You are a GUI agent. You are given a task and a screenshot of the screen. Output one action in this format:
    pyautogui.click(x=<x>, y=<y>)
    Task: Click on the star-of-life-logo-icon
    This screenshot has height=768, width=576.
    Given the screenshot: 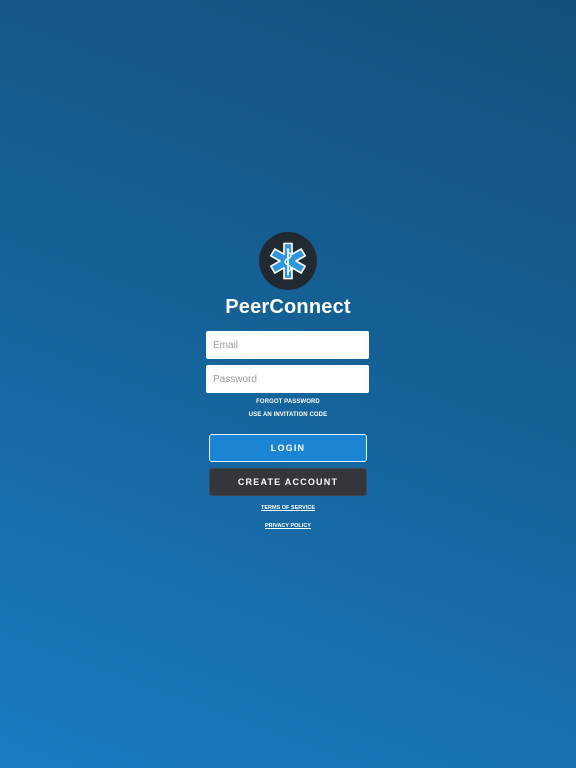 What is the action you would take?
    pyautogui.click(x=288, y=261)
    